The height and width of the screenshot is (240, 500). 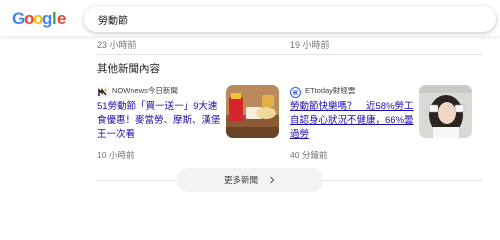 What do you see at coordinates (272, 180) in the screenshot?
I see `chevron-right-icon` at bounding box center [272, 180].